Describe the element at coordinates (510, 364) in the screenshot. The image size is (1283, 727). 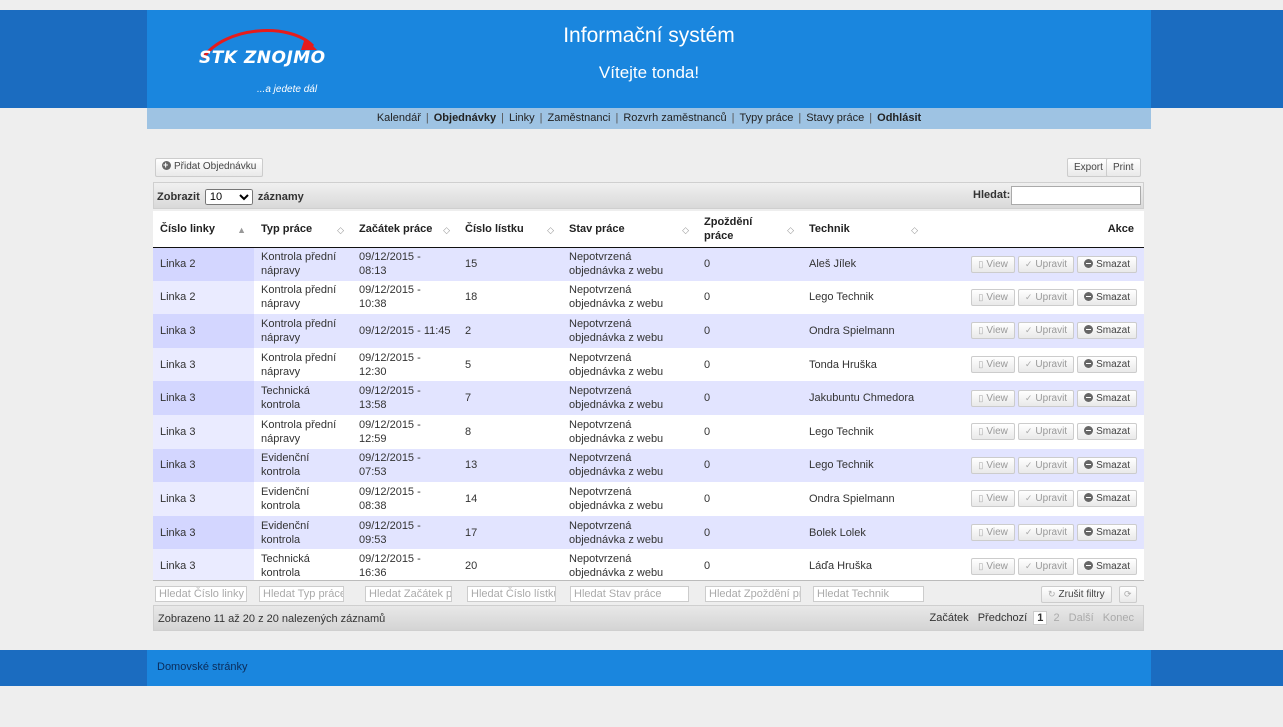
I see `table-cell: 5` at that location.